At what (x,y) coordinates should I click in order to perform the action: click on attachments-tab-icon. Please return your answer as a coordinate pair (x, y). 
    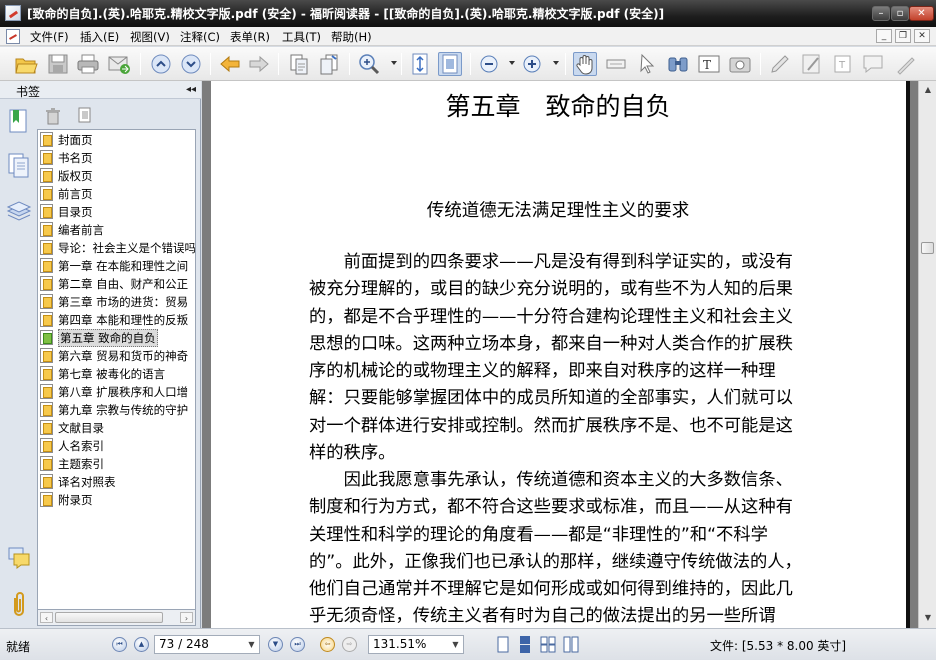
    Looking at the image, I should click on (19, 605).